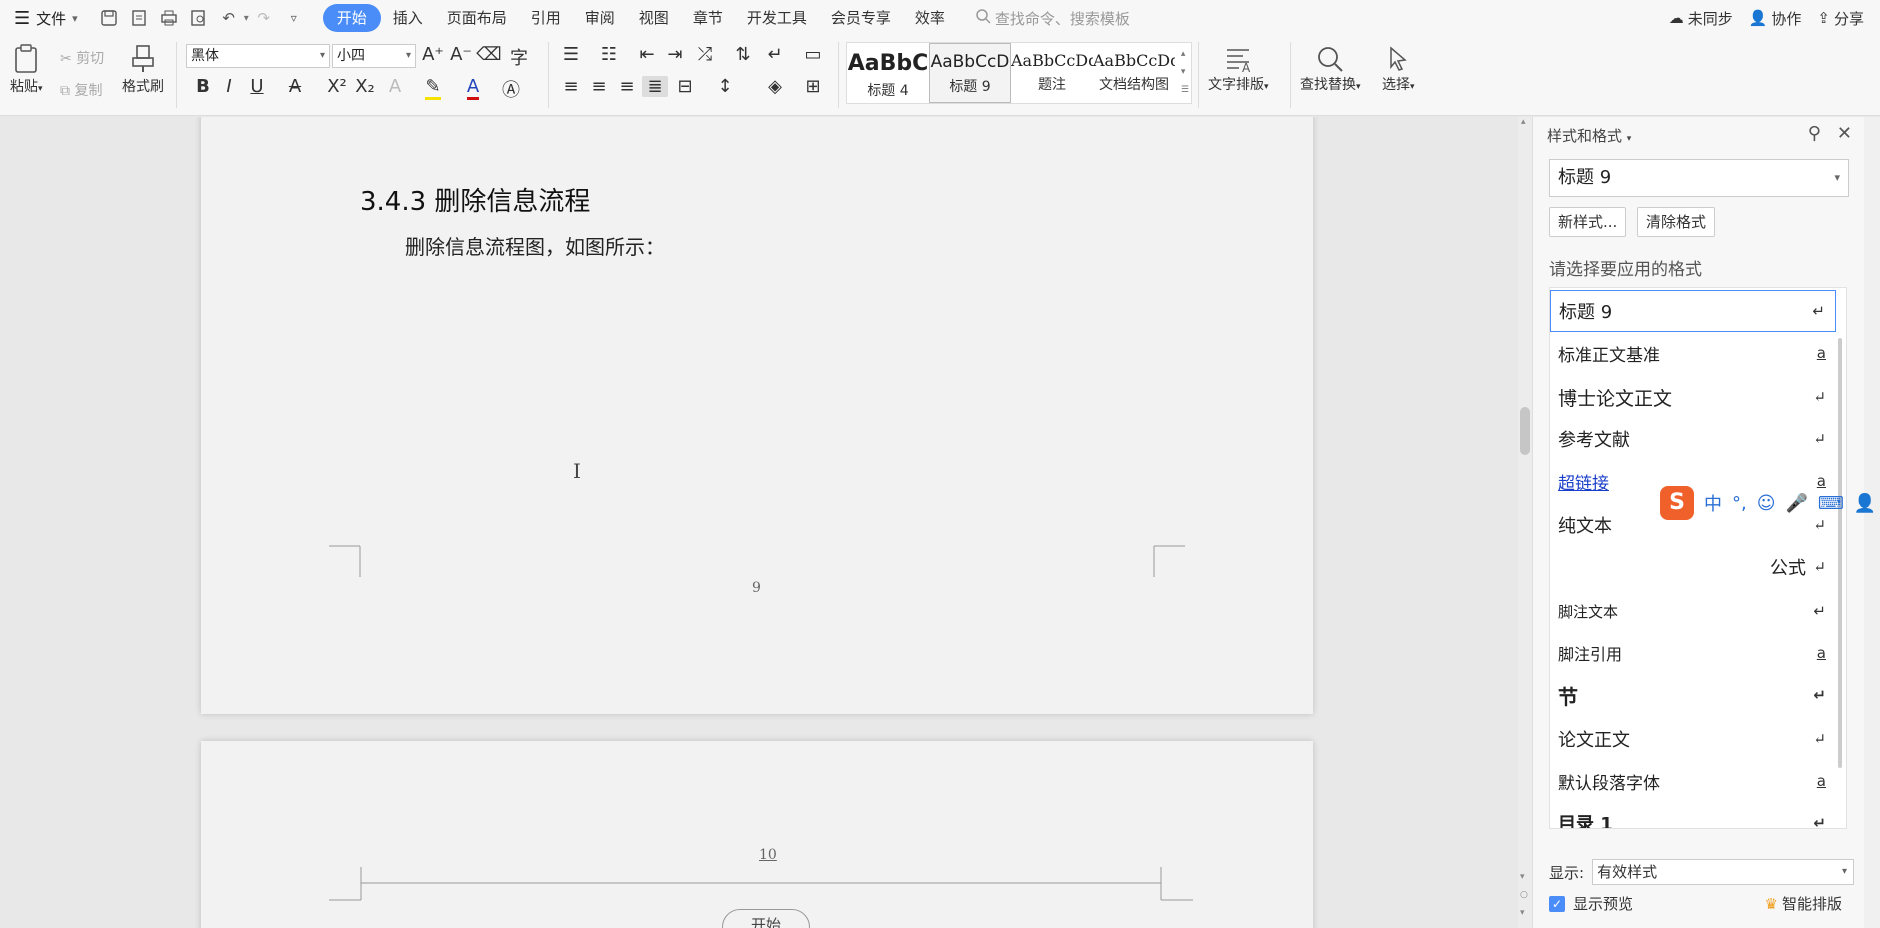 The height and width of the screenshot is (928, 1880). I want to click on sync-button: ☁ 未同步, so click(1701, 18).